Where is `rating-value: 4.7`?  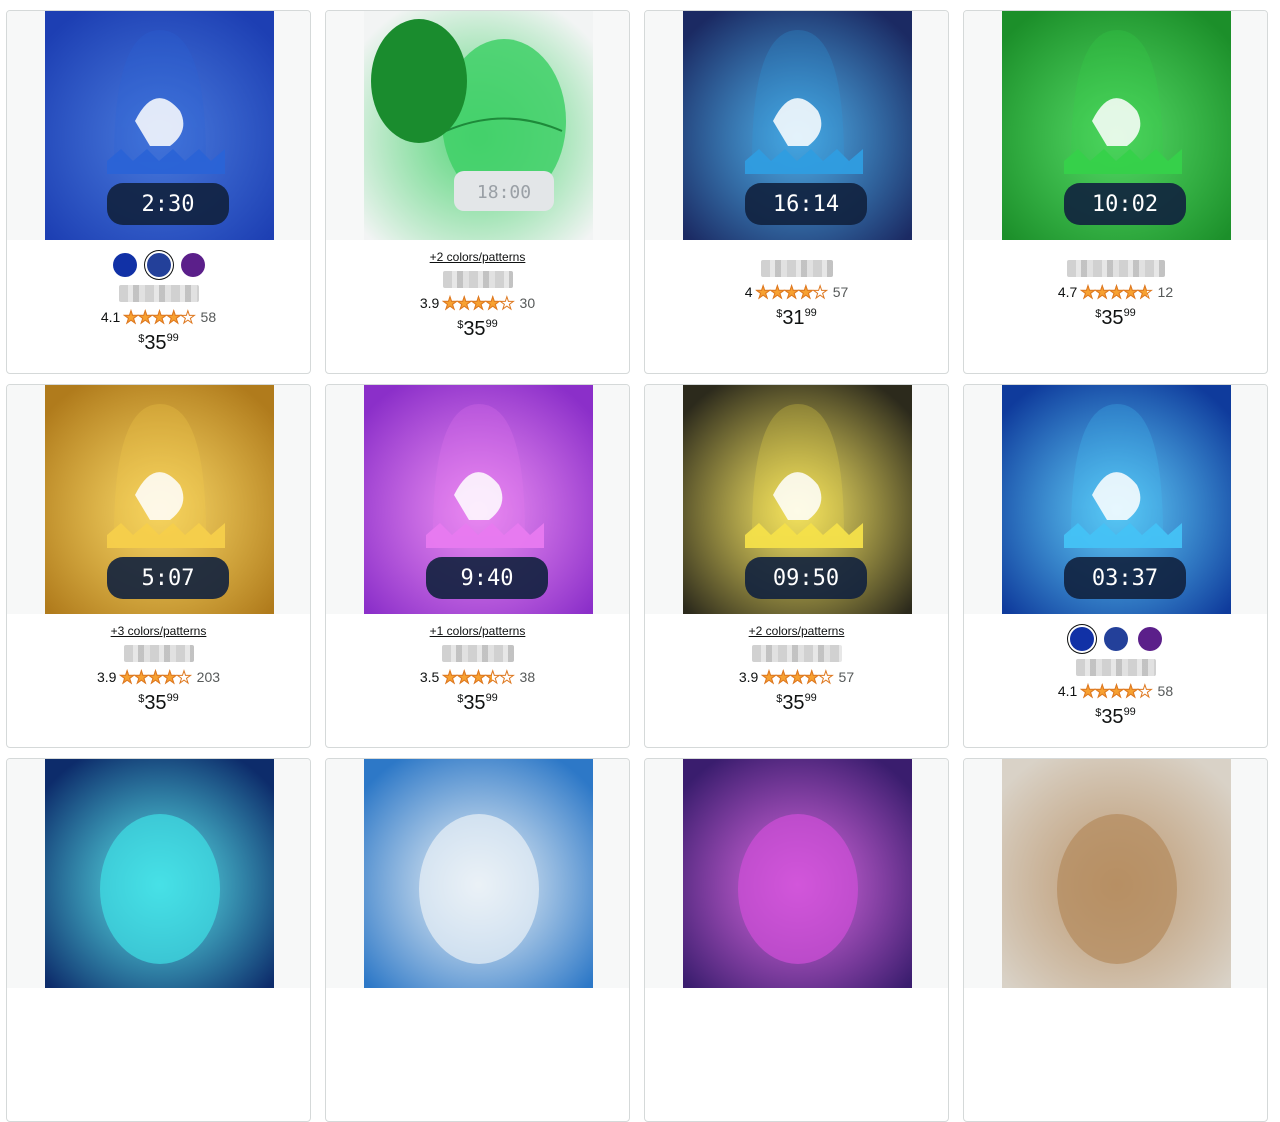 rating-value: 4.7 is located at coordinates (1067, 292).